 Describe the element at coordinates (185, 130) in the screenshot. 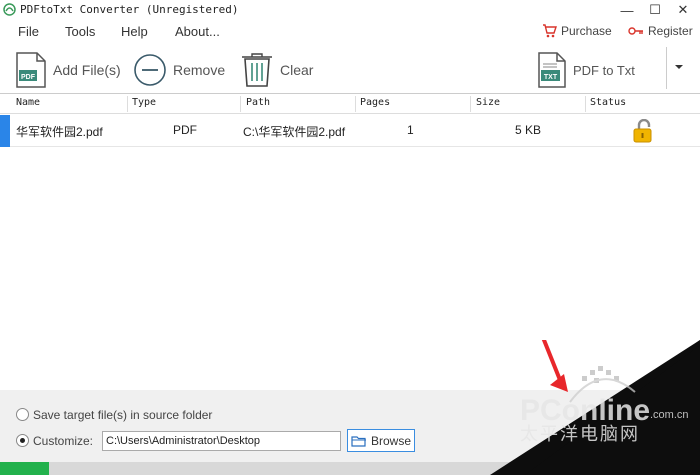

I see `cell-type: PDF` at that location.